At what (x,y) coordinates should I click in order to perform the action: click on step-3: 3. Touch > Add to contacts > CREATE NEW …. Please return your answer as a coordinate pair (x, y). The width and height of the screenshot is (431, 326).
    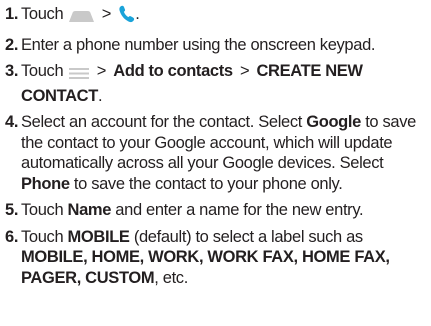
    Looking at the image, I should click on (215, 83).